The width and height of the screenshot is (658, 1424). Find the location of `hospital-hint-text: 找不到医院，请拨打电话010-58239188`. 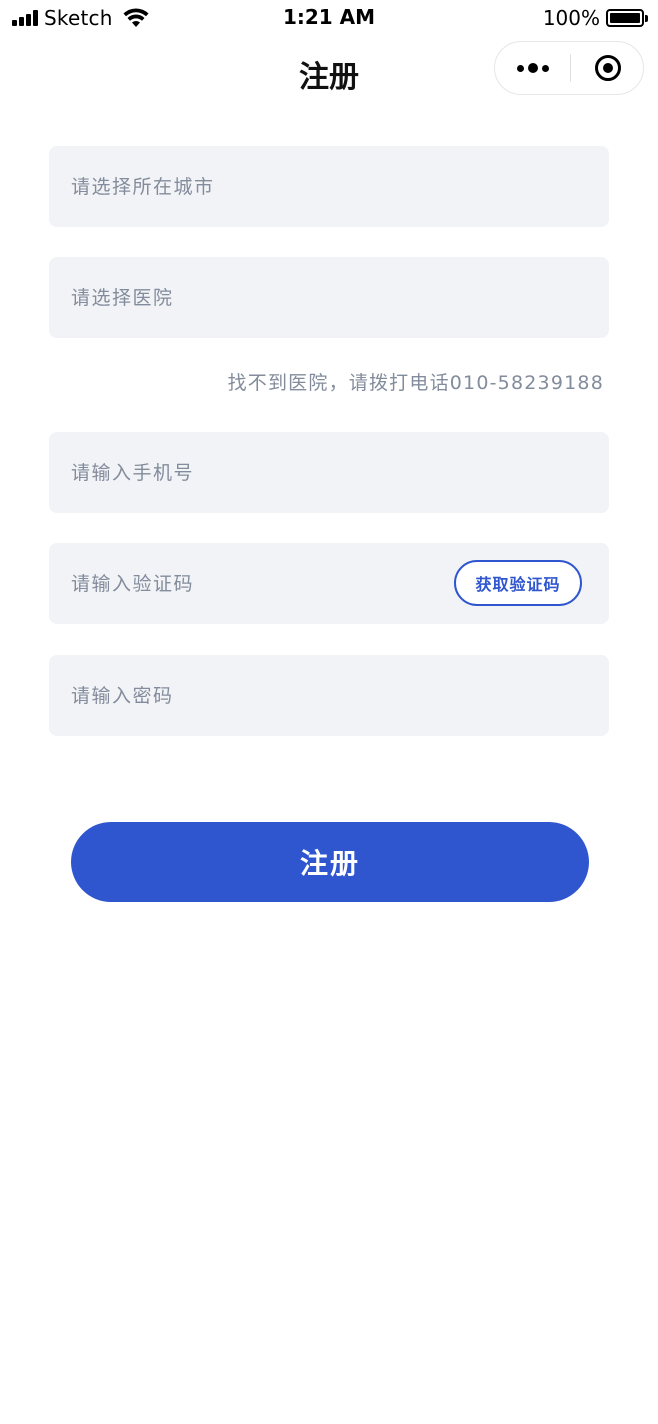

hospital-hint-text: 找不到医院，请拨打电话010-58239188 is located at coordinates (415, 383).